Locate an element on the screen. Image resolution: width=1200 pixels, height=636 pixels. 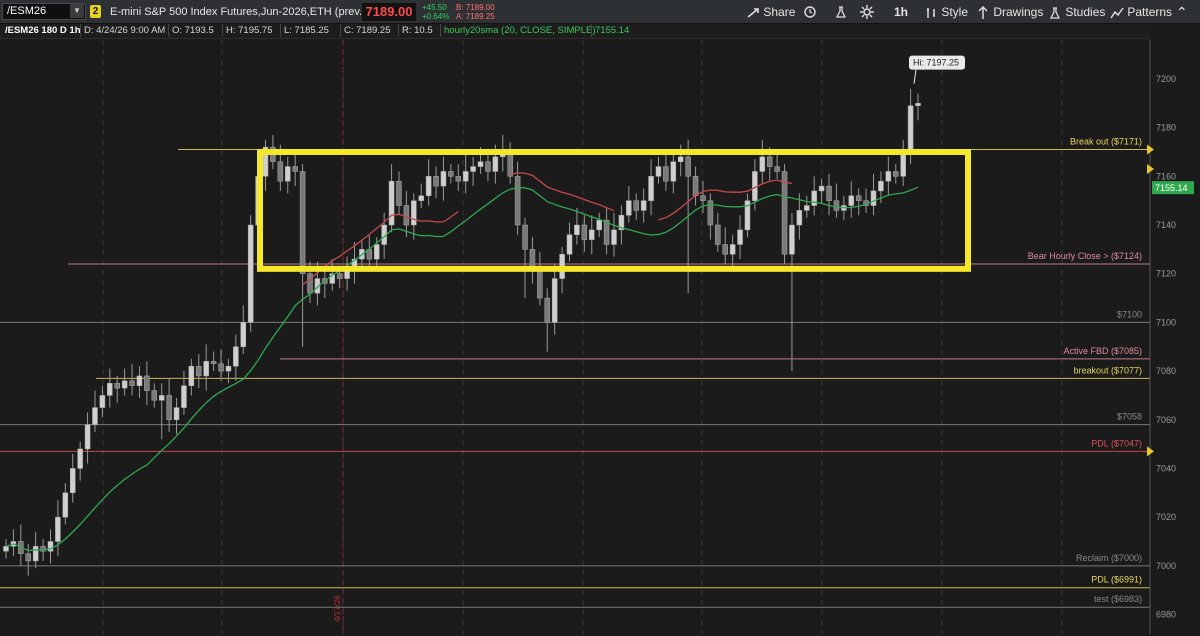
net-change: +45.50 is located at coordinates (434, 7).